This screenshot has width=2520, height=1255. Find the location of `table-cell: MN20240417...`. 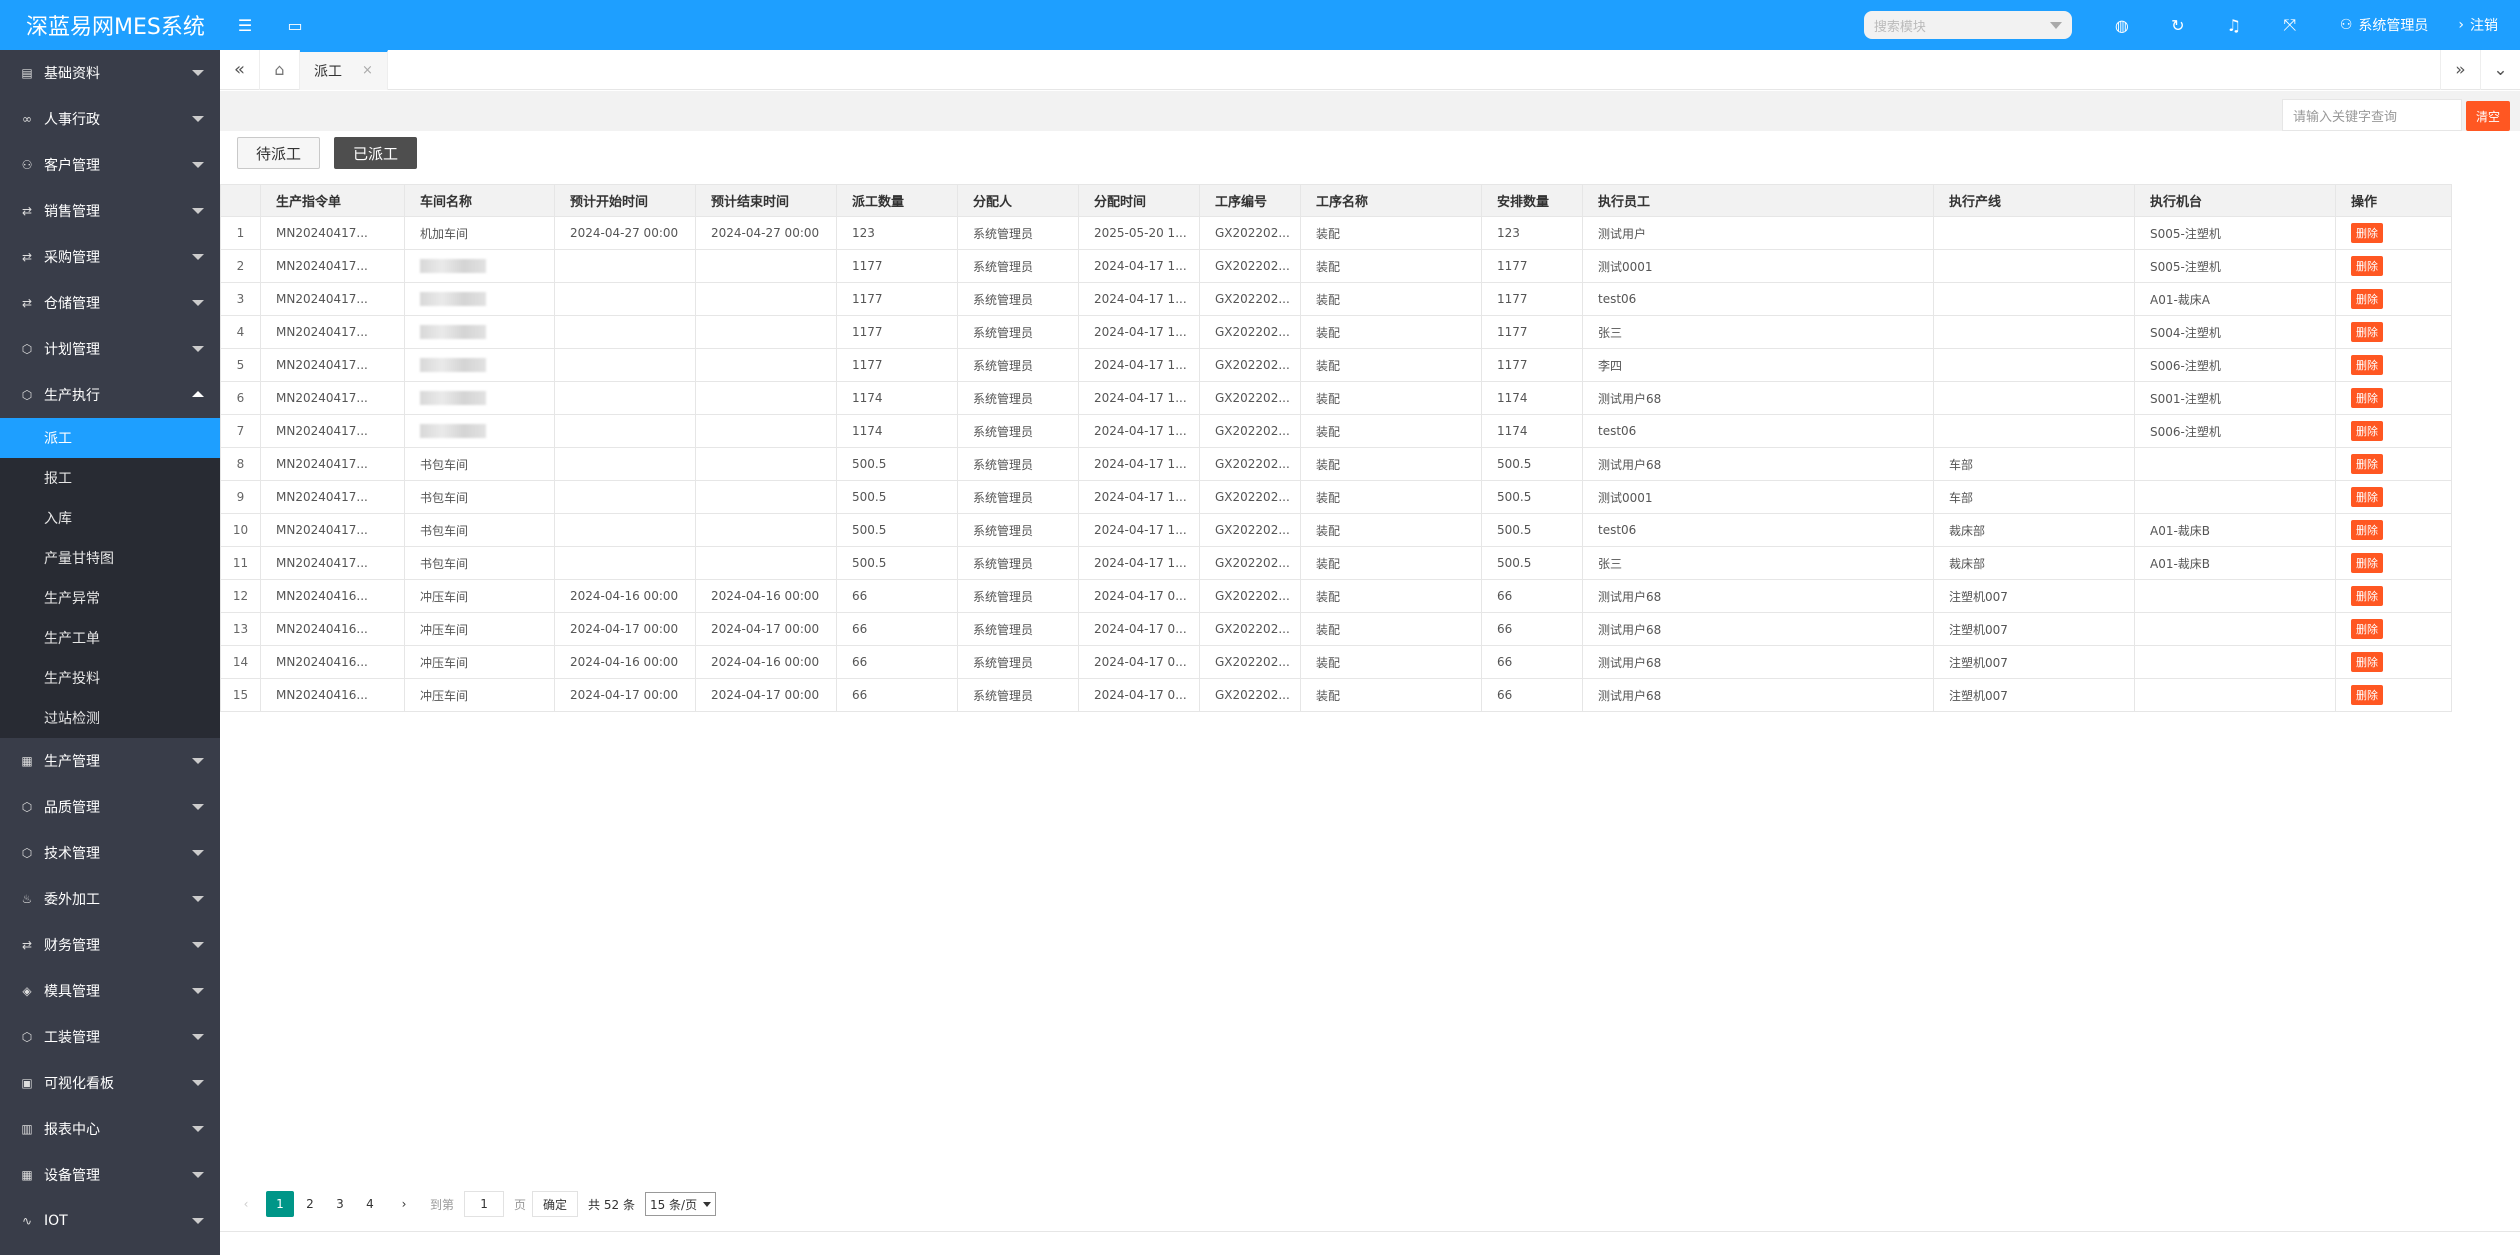

table-cell: MN20240417... is located at coordinates (332, 266).